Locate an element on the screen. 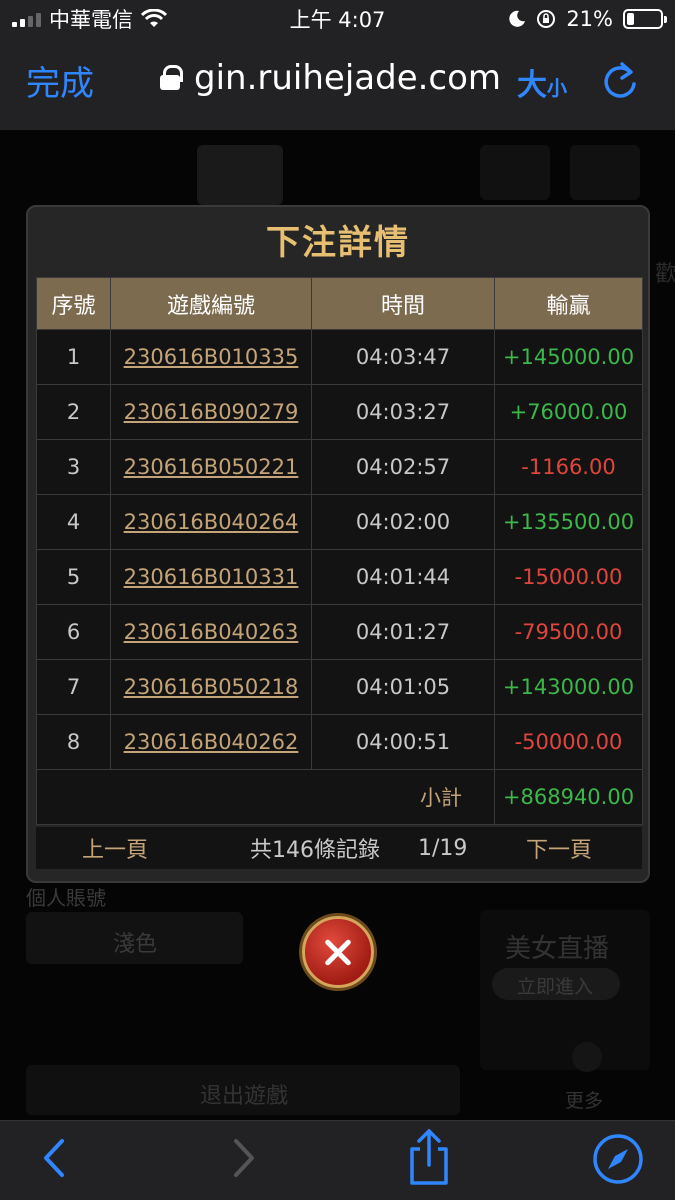 This screenshot has width=675, height=1200. moon-icon is located at coordinates (517, 18).